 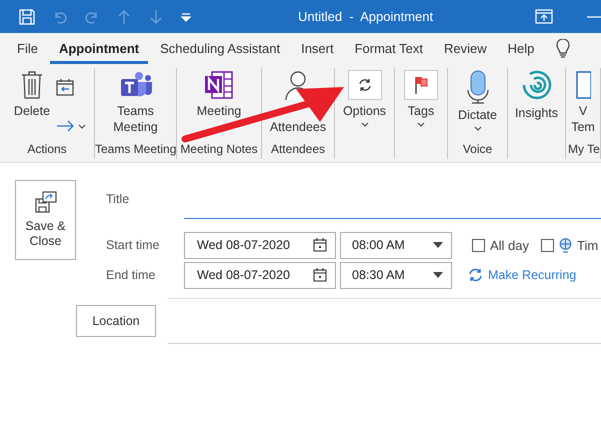 I want to click on save-icon, so click(x=27, y=17).